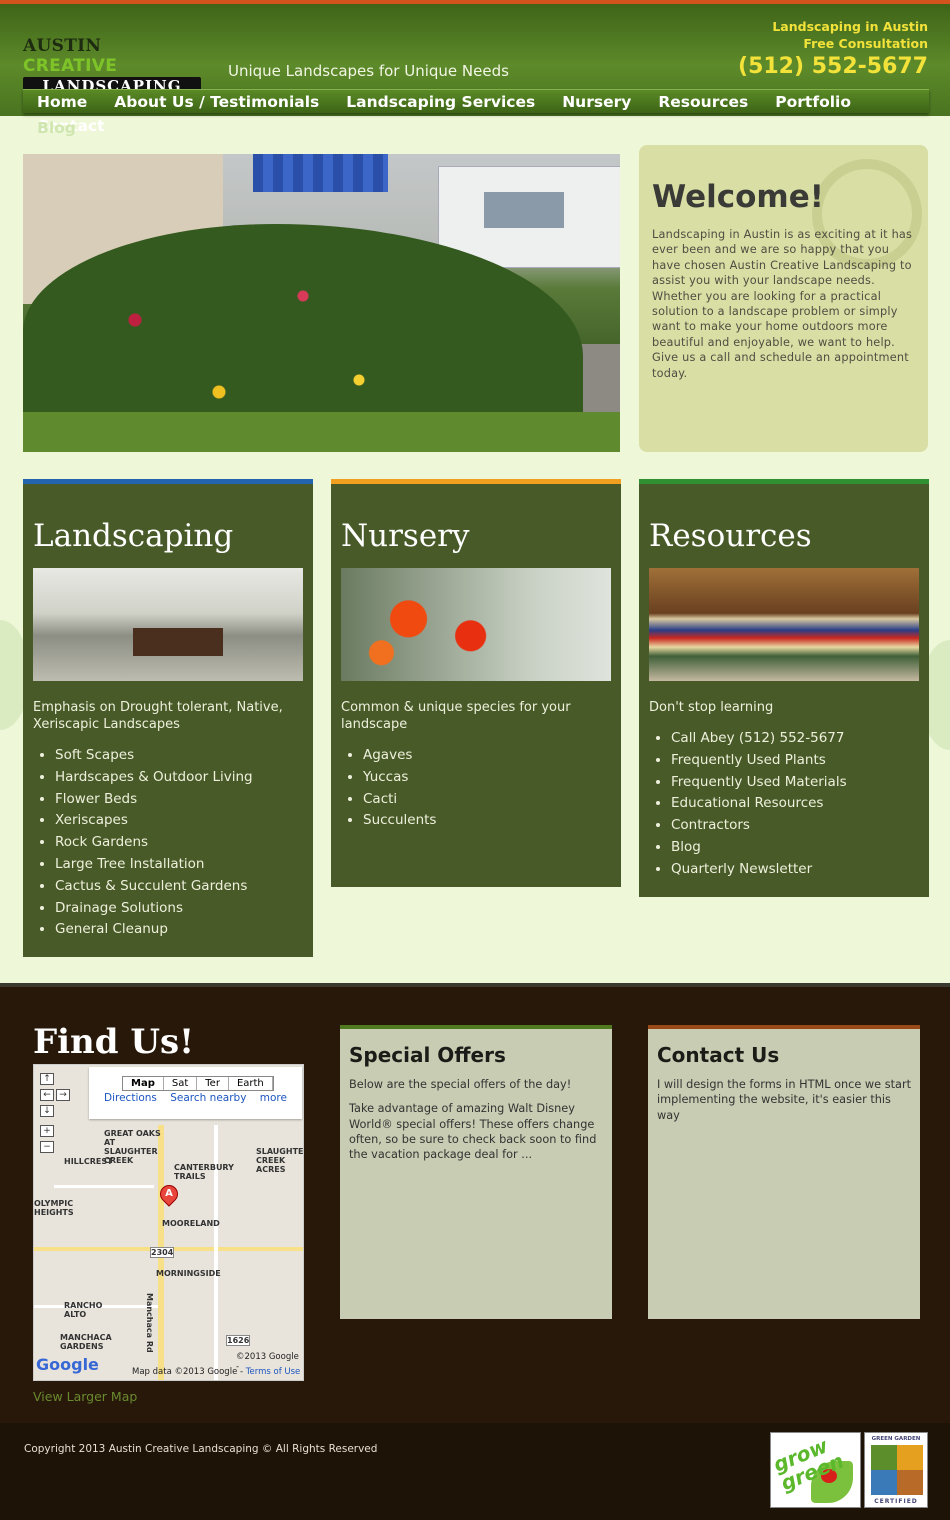 This screenshot has width=950, height=1520. Describe the element at coordinates (179, 821) in the screenshot. I see `list-item: Xeriscapes` at that location.